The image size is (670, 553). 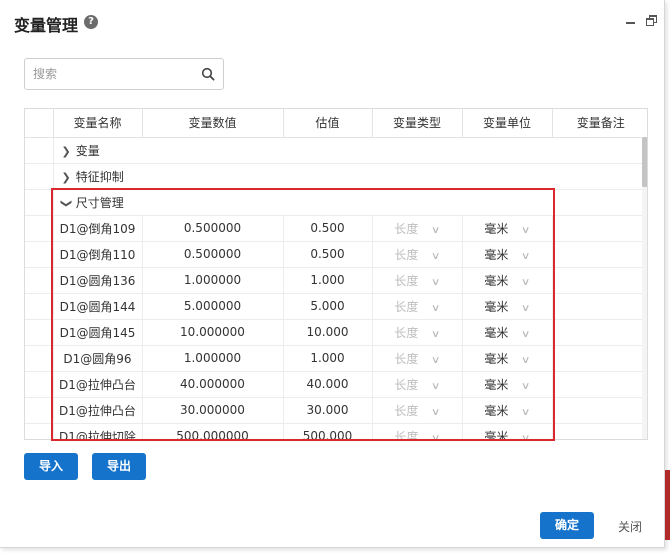 I want to click on group-row-dimension-management: ❯ 尺寸管理, so click(x=336, y=202).